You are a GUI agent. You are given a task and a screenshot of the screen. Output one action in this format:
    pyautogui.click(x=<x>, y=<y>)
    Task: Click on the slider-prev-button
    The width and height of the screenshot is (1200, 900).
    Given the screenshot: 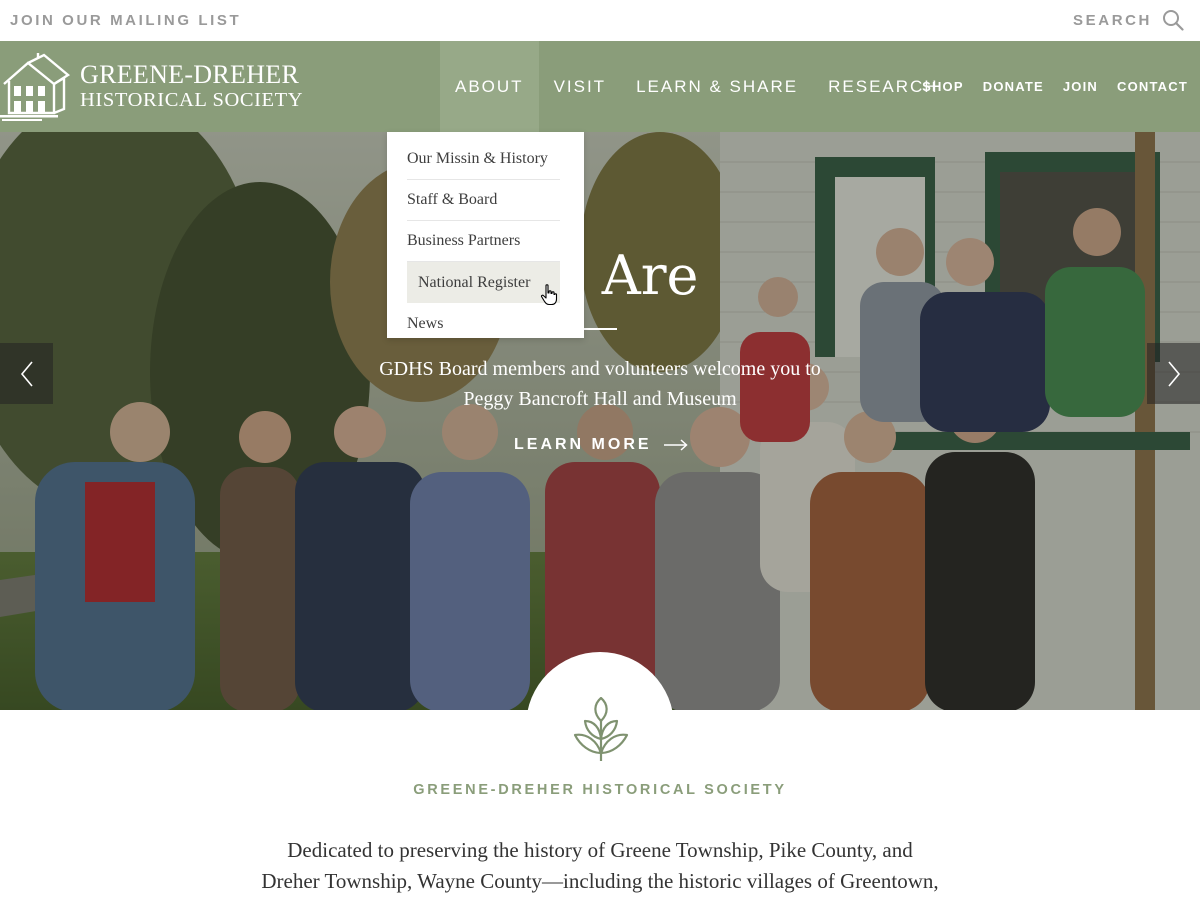 What is the action you would take?
    pyautogui.click(x=26, y=373)
    